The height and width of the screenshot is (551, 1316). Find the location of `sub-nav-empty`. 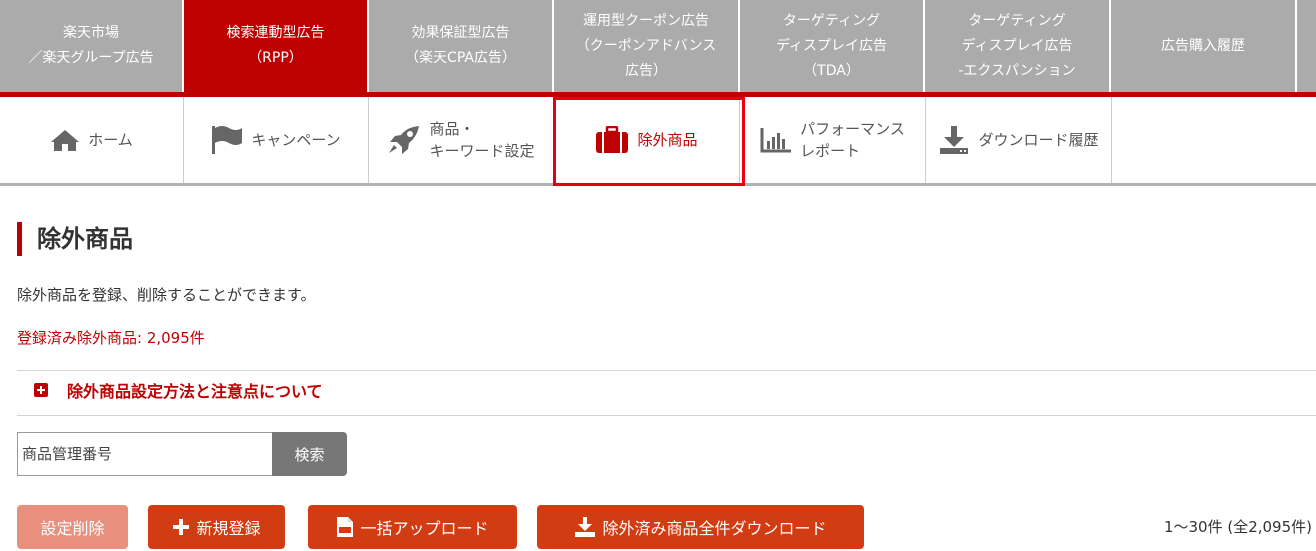

sub-nav-empty is located at coordinates (1214, 140).